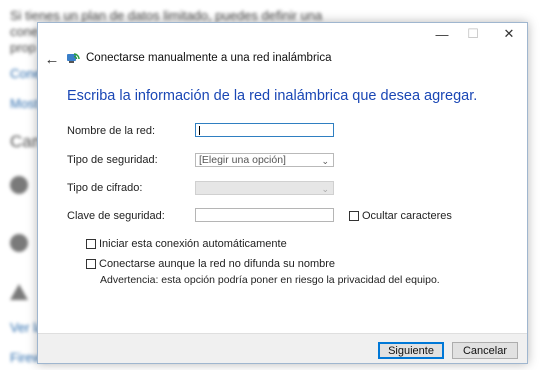  Describe the element at coordinates (19, 292) in the screenshot. I see `background-warning-icon` at that location.